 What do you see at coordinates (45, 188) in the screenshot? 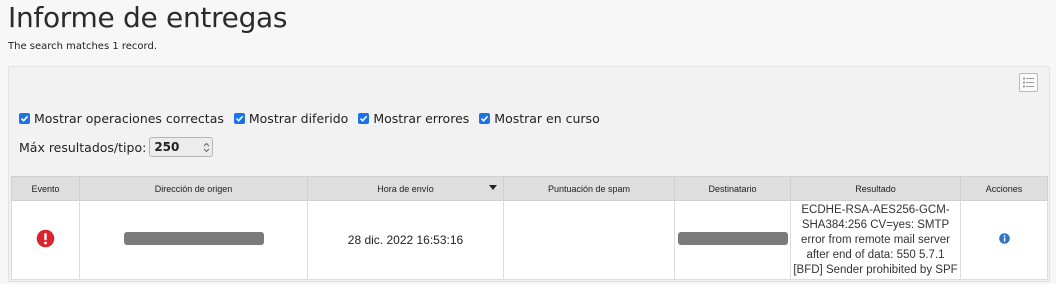
I see `column-header-event: Evento` at bounding box center [45, 188].